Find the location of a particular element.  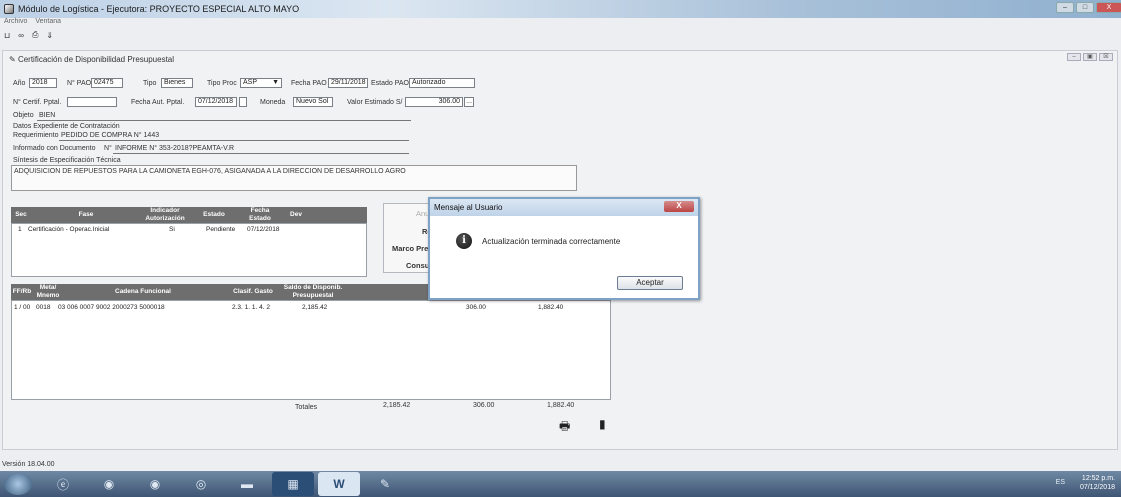

informado-underline is located at coordinates (261, 153).